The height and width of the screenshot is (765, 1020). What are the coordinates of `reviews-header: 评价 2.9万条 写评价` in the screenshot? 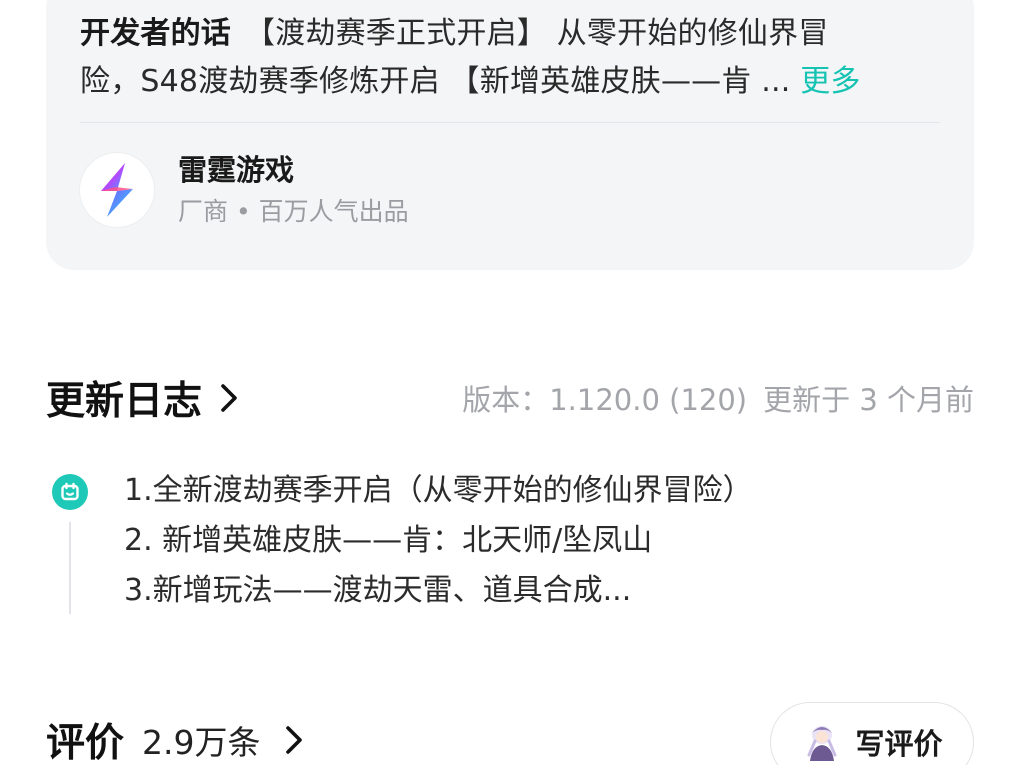 It's located at (510, 732).